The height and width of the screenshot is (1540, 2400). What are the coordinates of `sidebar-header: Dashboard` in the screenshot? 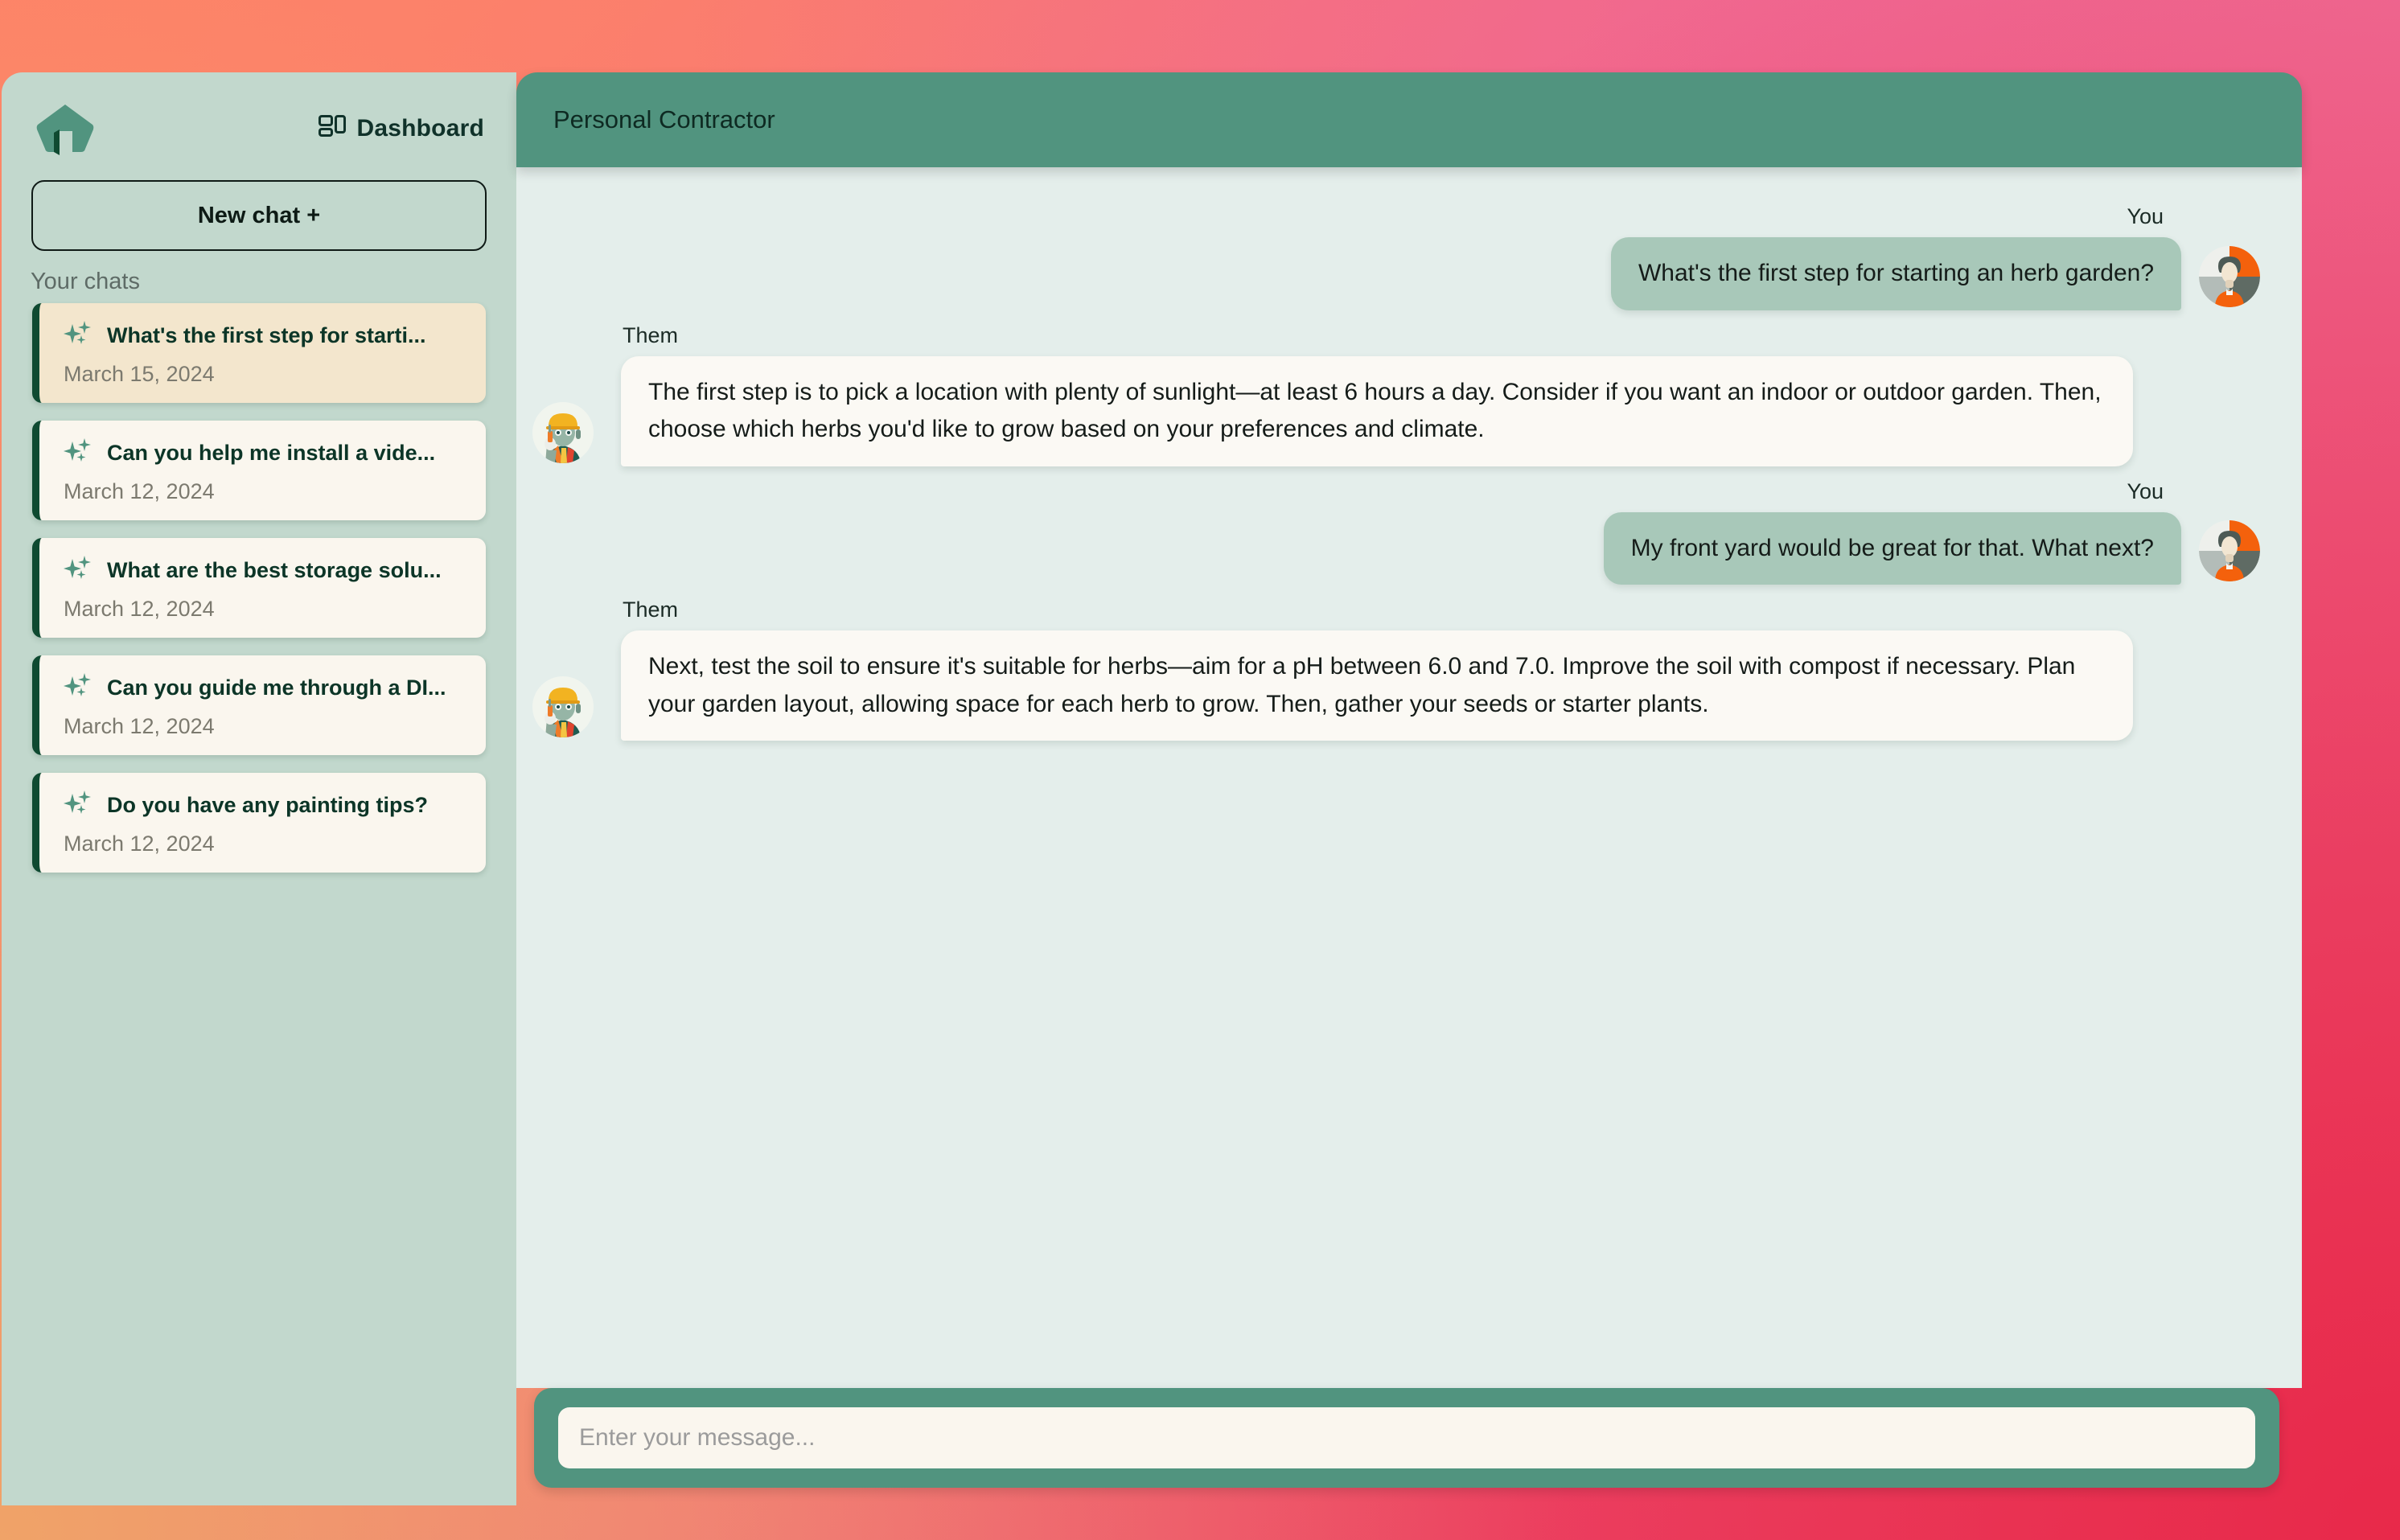 It's located at (259, 117).